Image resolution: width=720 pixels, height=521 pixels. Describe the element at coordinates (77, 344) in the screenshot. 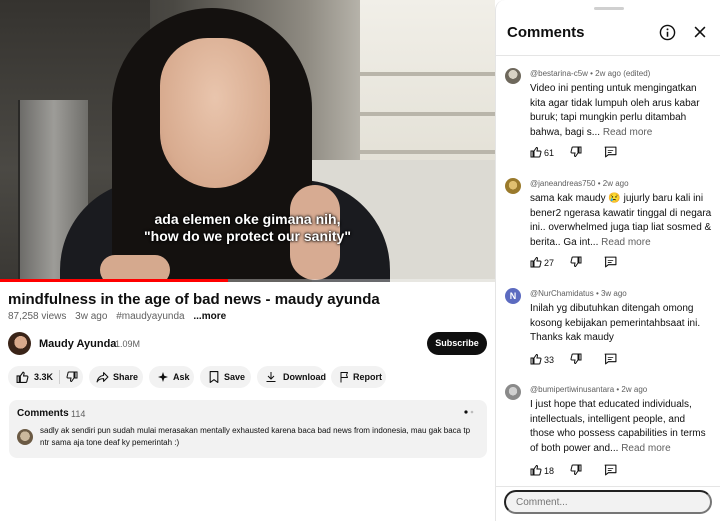

I see `channel-name: Maudy Ayunda` at that location.